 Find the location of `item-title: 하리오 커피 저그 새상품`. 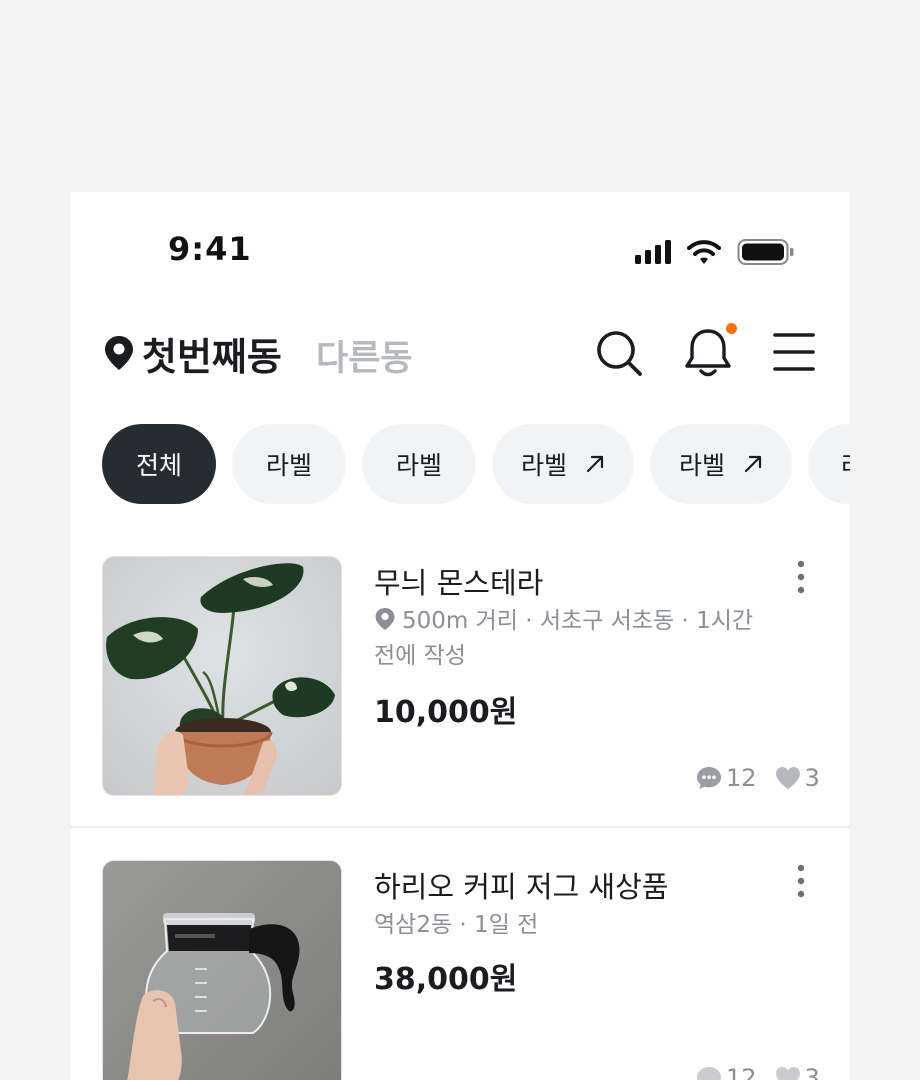

item-title: 하리오 커피 저그 새상품 is located at coordinates (521, 887).